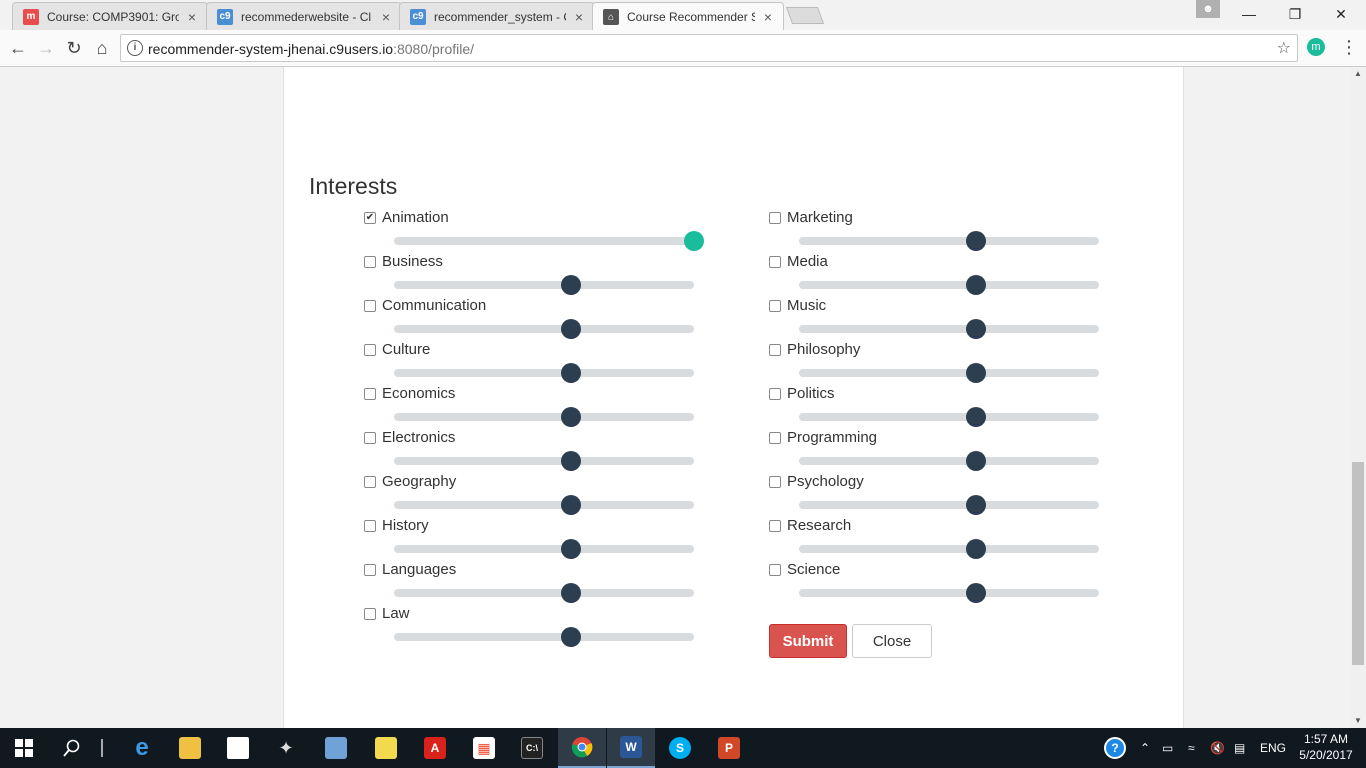  I want to click on restore-button: ❐, so click(1295, 14).